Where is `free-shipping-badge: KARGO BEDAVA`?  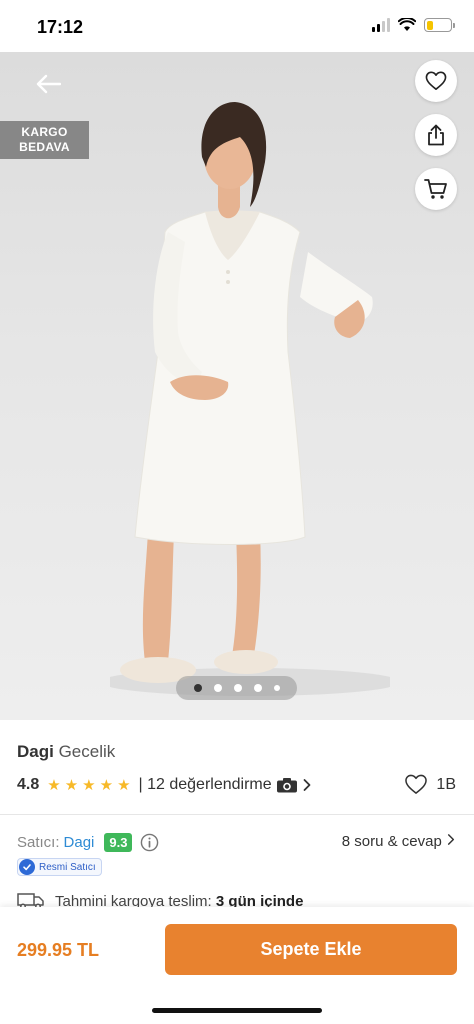
free-shipping-badge: KARGO BEDAVA is located at coordinates (44, 140).